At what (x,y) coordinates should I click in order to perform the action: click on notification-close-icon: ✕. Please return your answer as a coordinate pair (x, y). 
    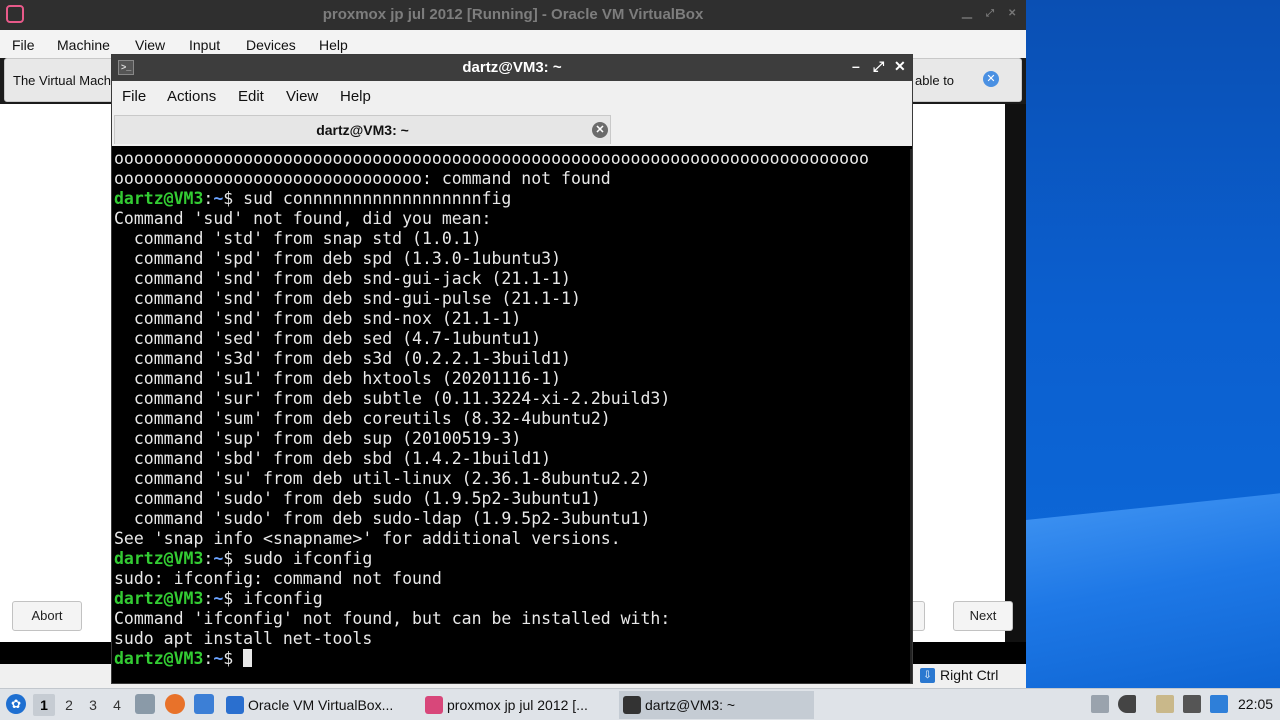
    Looking at the image, I should click on (991, 79).